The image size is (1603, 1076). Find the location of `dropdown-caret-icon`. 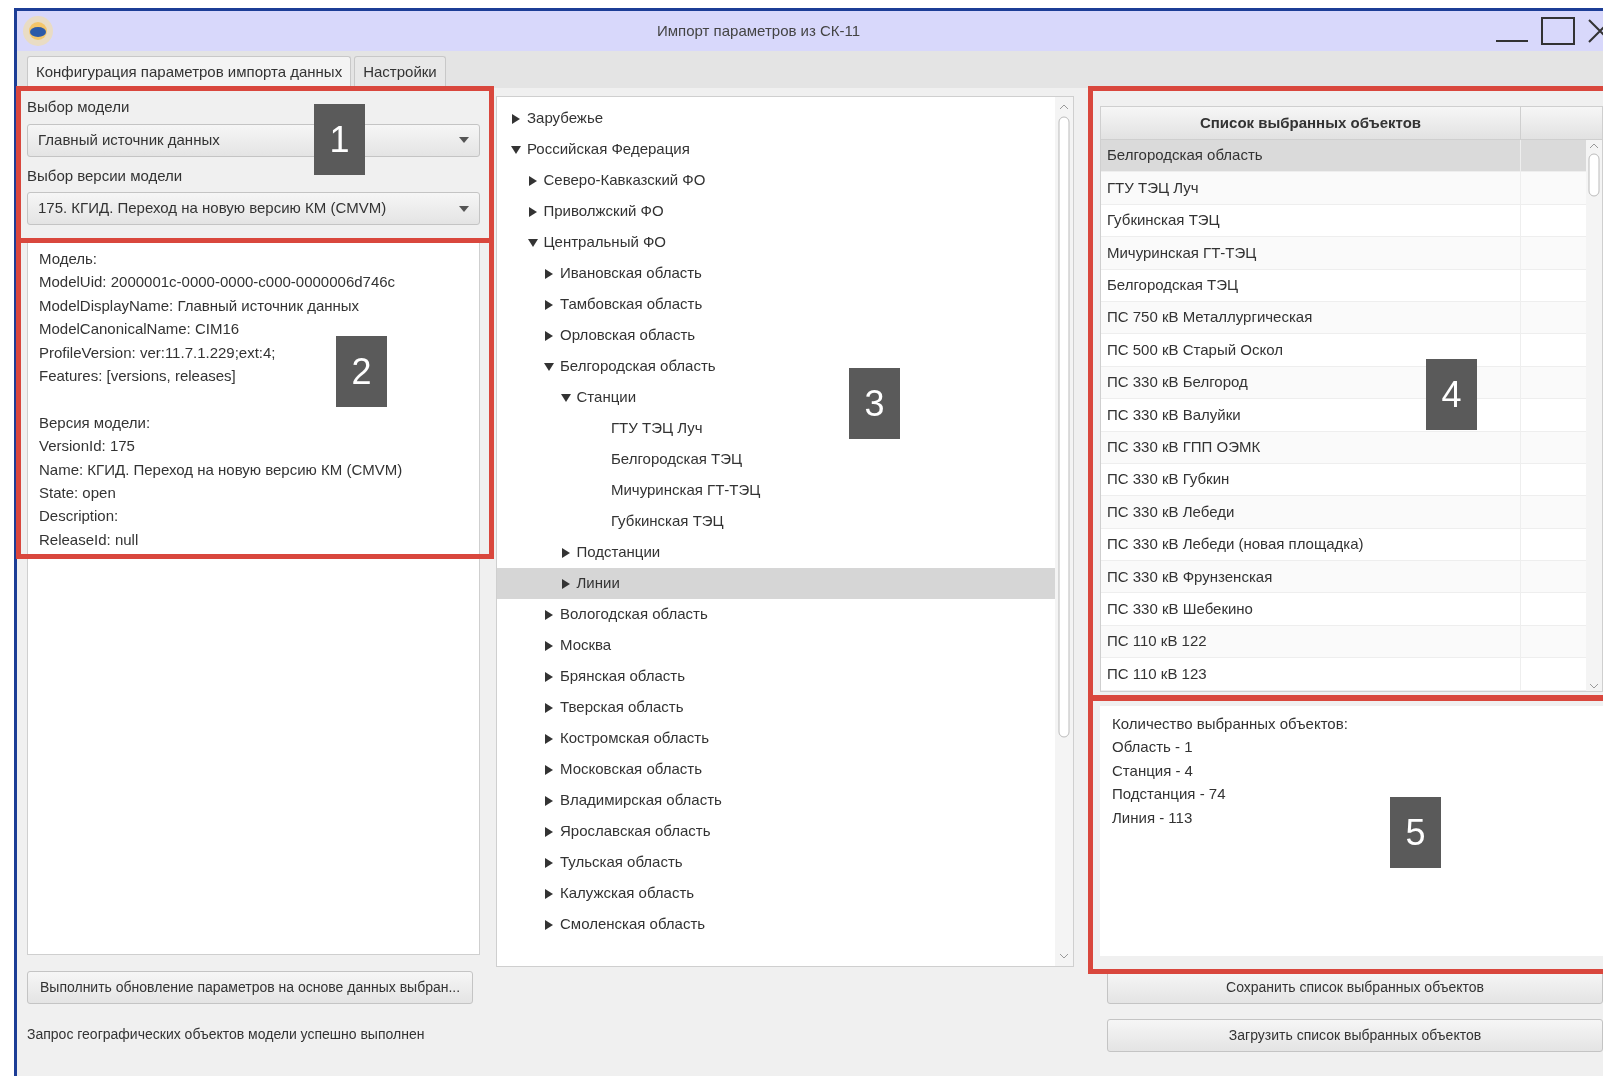

dropdown-caret-icon is located at coordinates (464, 208).